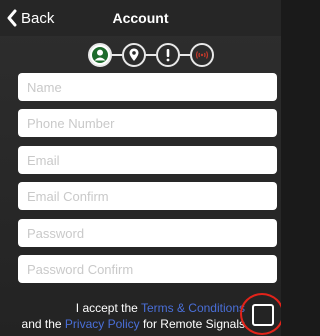  I want to click on page-title: Account, so click(140, 18).